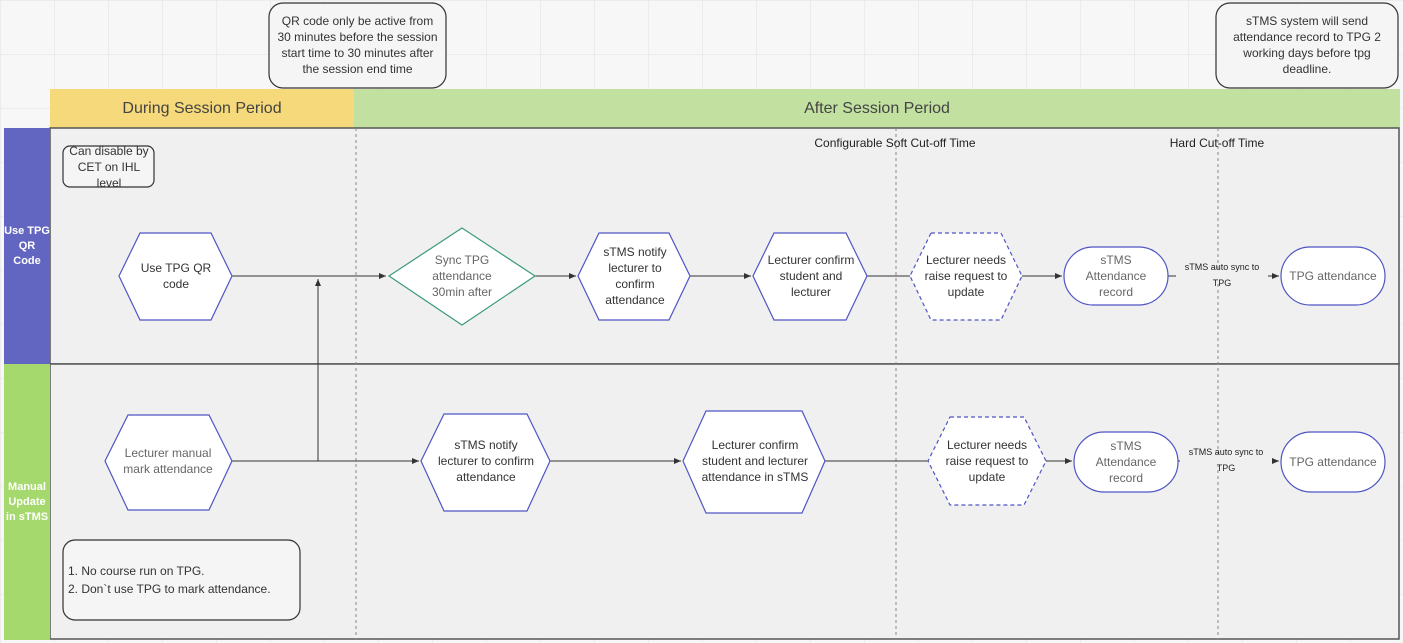 This screenshot has height=643, width=1403. What do you see at coordinates (109, 166) in the screenshot?
I see `note-can-disable-text: Can disable by CET on IHL level` at bounding box center [109, 166].